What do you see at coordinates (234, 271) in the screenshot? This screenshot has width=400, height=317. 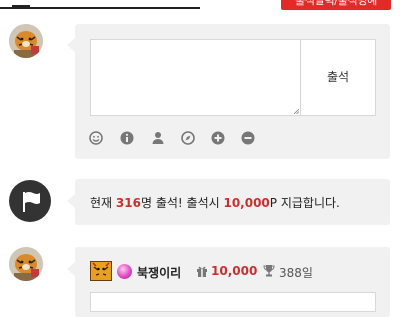 I see `entry-points: 10,000` at bounding box center [234, 271].